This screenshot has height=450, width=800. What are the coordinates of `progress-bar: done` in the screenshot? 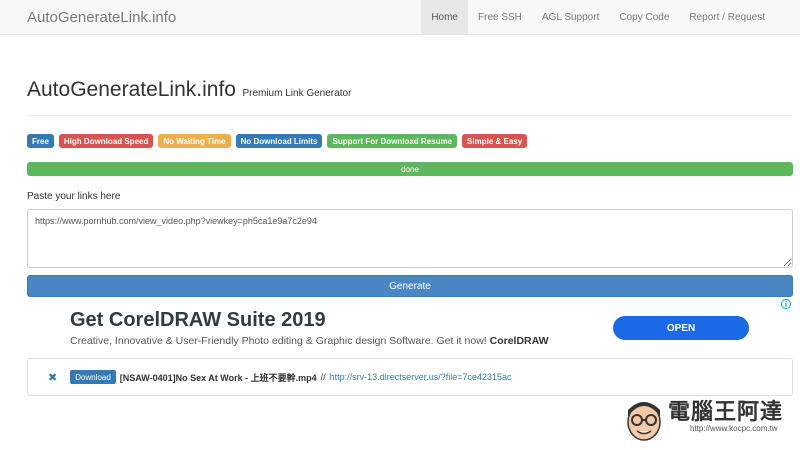 It's located at (410, 169).